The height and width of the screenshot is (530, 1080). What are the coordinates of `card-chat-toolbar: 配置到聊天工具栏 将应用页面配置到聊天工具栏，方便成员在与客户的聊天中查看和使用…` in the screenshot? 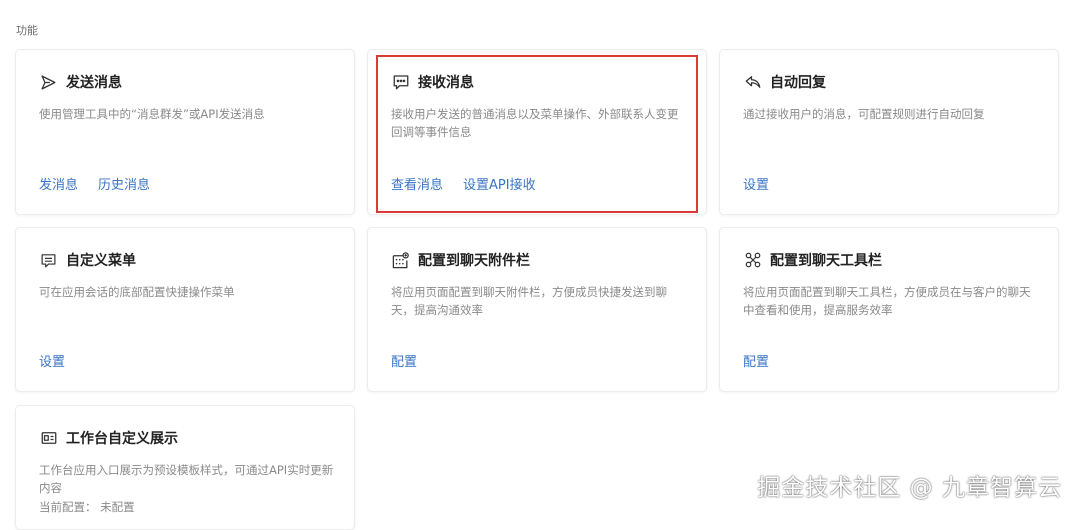 It's located at (889, 309).